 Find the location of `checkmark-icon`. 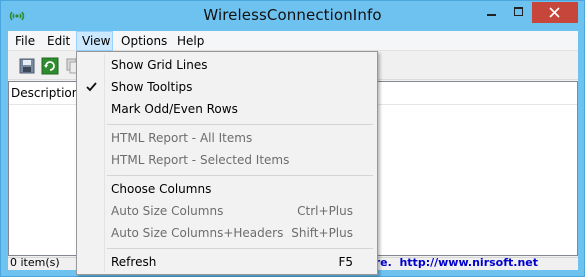

checkmark-icon is located at coordinates (91, 87).